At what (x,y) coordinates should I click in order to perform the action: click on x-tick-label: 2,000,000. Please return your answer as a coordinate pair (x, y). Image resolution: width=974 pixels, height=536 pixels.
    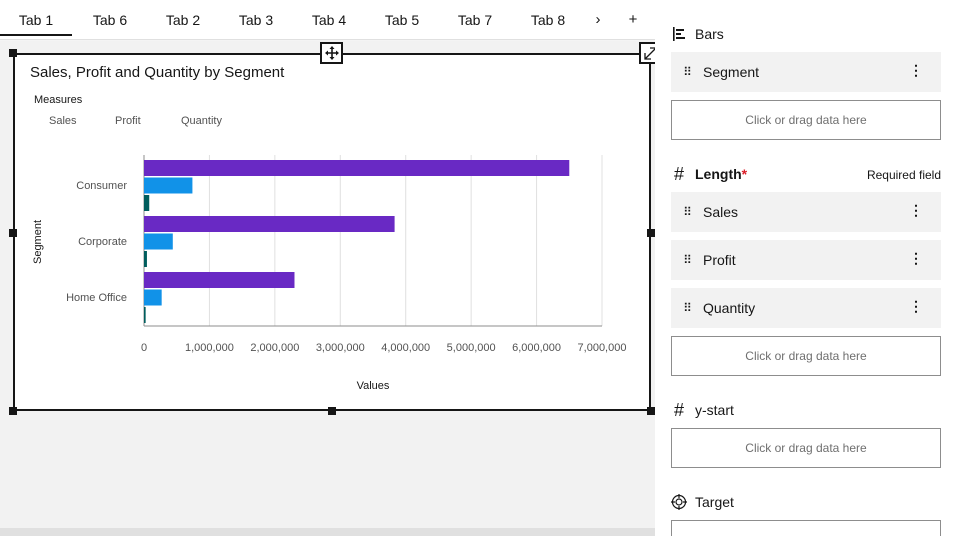
    Looking at the image, I should click on (274, 348).